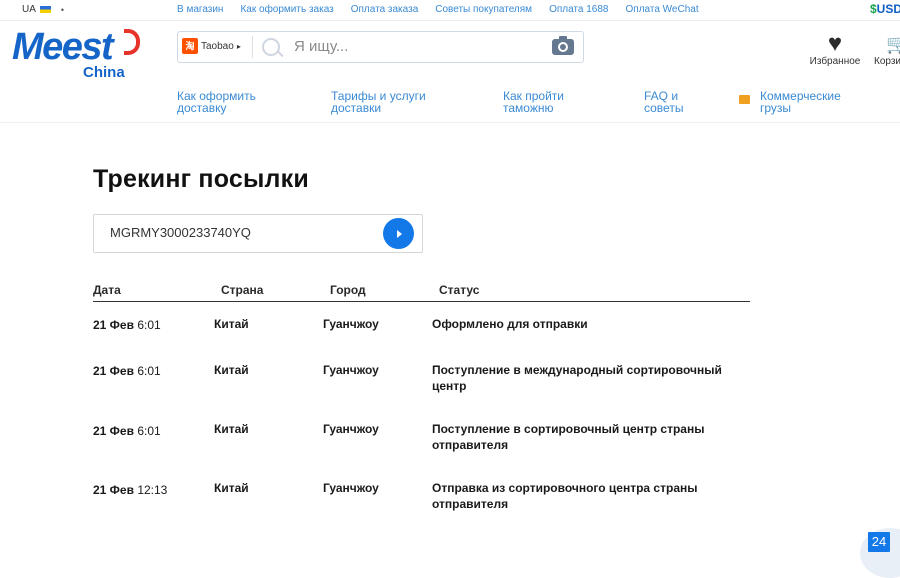  Describe the element at coordinates (107, 290) in the screenshot. I see `column-header-date: Дата` at that location.